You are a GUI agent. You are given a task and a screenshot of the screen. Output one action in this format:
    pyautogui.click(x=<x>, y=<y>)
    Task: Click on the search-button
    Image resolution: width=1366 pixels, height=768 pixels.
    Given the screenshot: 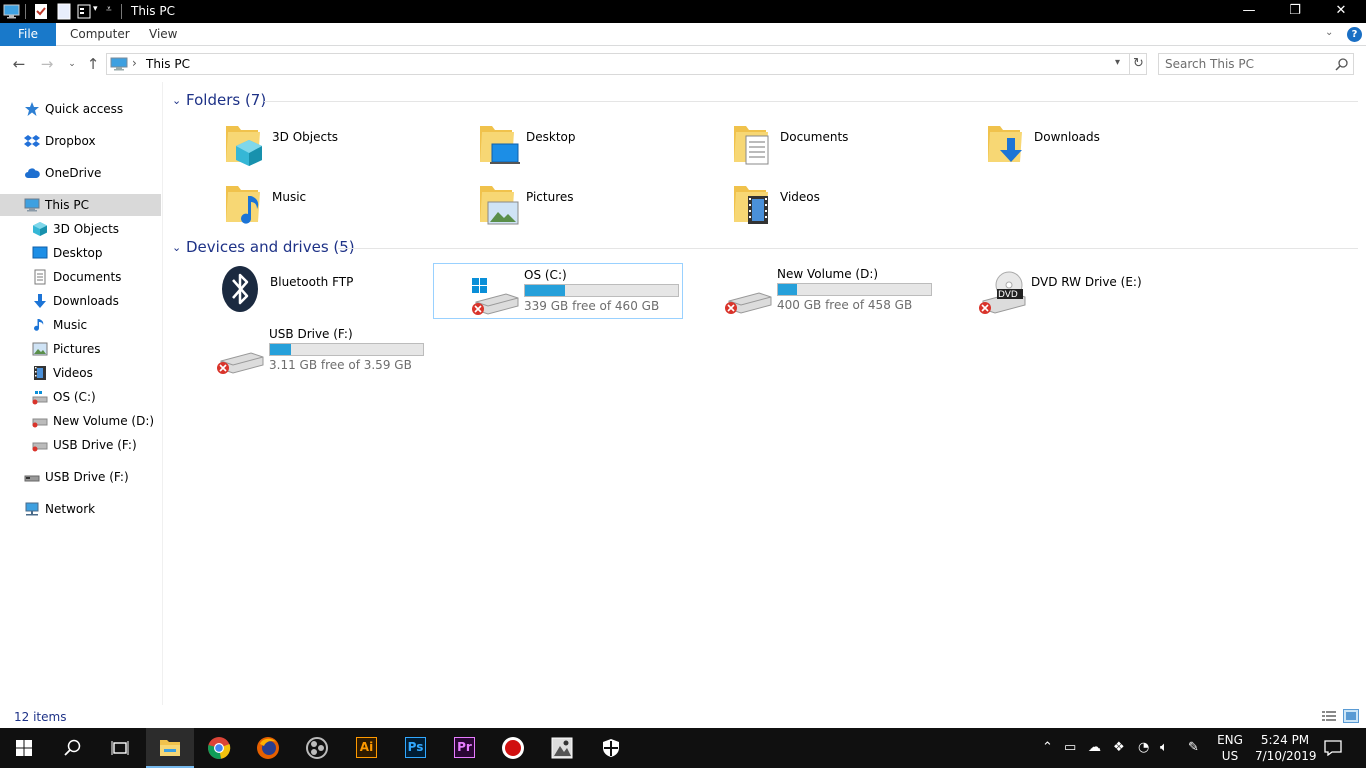 What is the action you would take?
    pyautogui.click(x=72, y=748)
    